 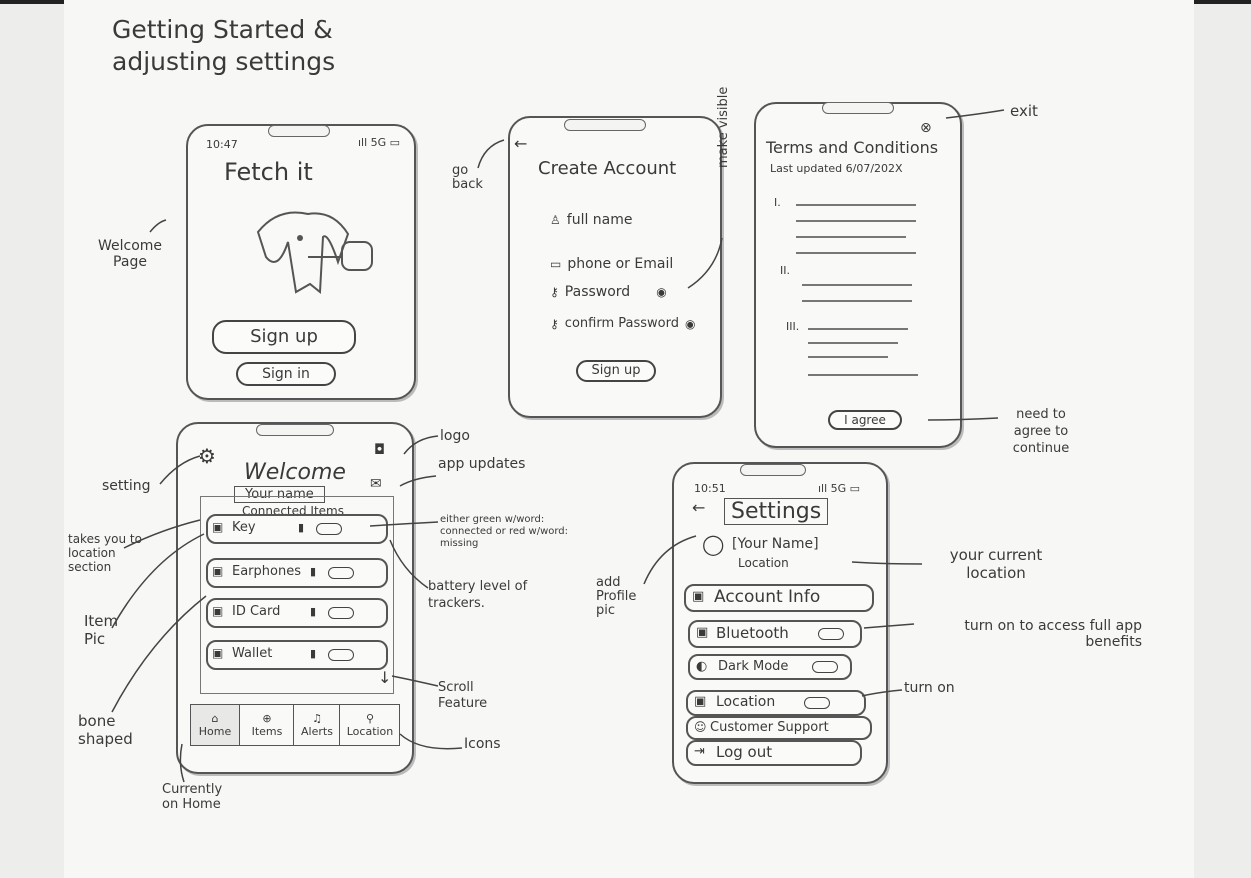 What do you see at coordinates (431, 741) in the screenshot?
I see `arrow-icons` at bounding box center [431, 741].